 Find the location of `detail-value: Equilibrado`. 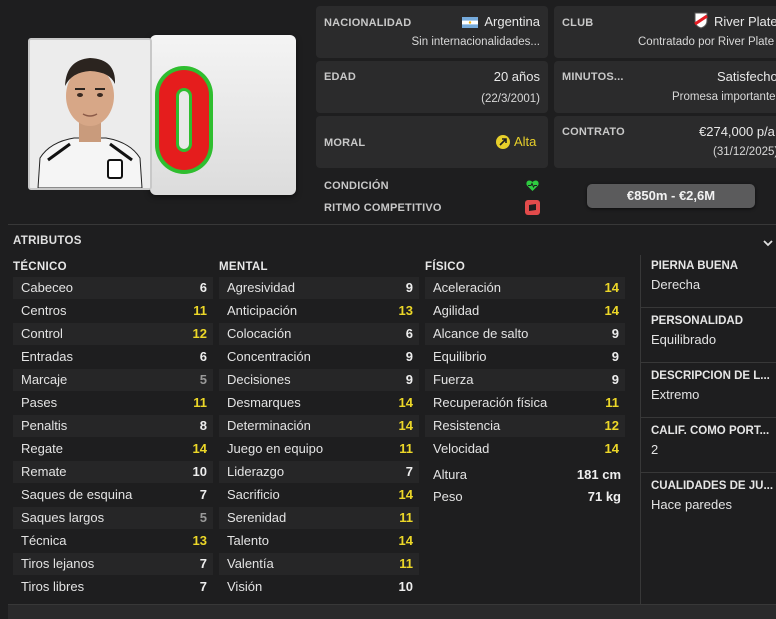

detail-value: Equilibrado is located at coordinates (684, 339).